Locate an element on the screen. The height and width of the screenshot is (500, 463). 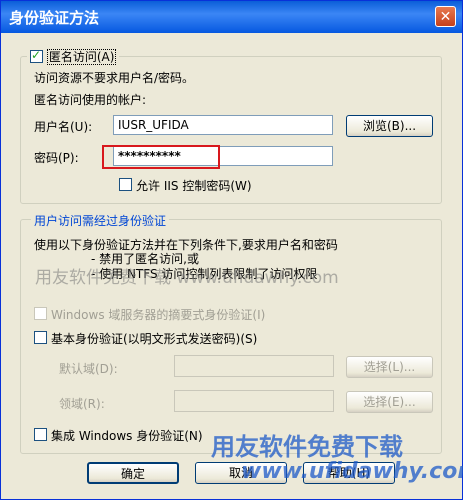
default-domain-label: 默认域(D): is located at coordinates (88, 369).